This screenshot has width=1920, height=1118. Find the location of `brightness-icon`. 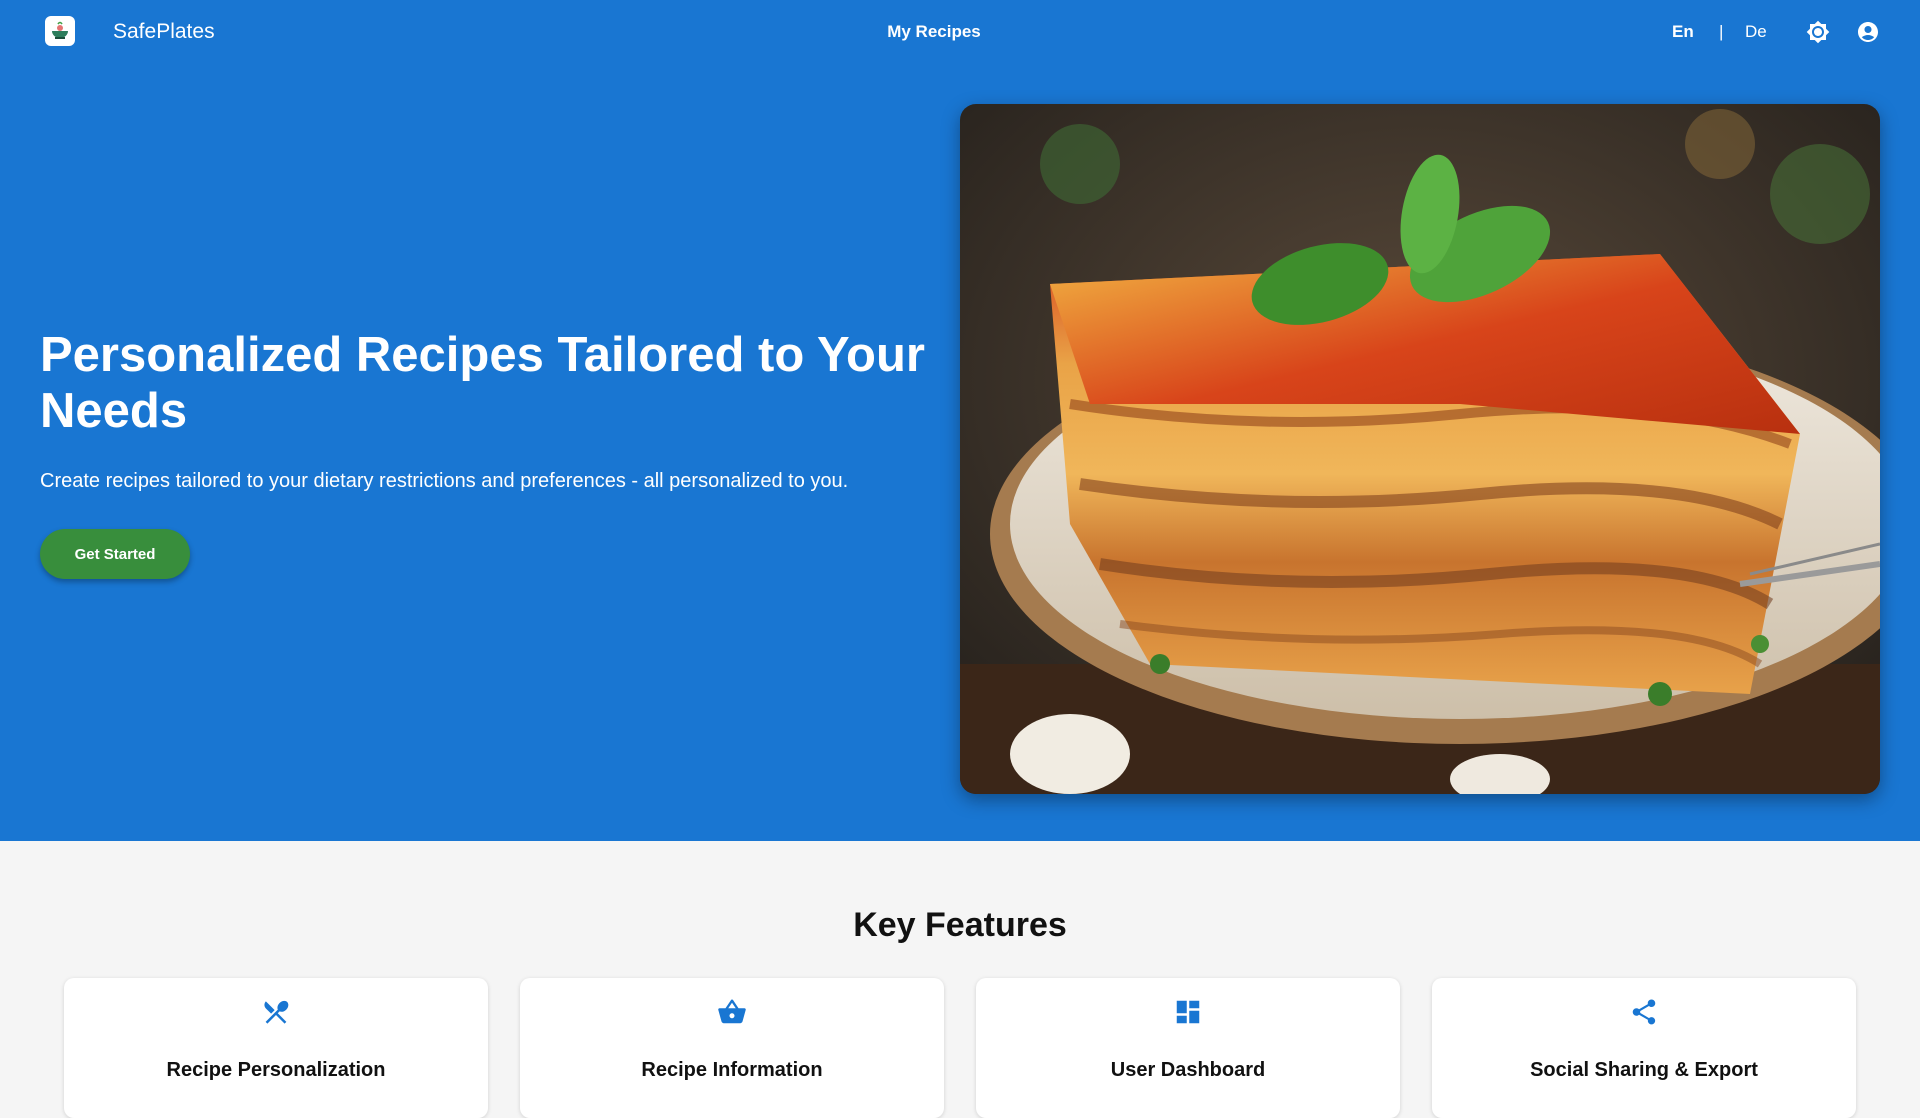

brightness-icon is located at coordinates (1818, 32).